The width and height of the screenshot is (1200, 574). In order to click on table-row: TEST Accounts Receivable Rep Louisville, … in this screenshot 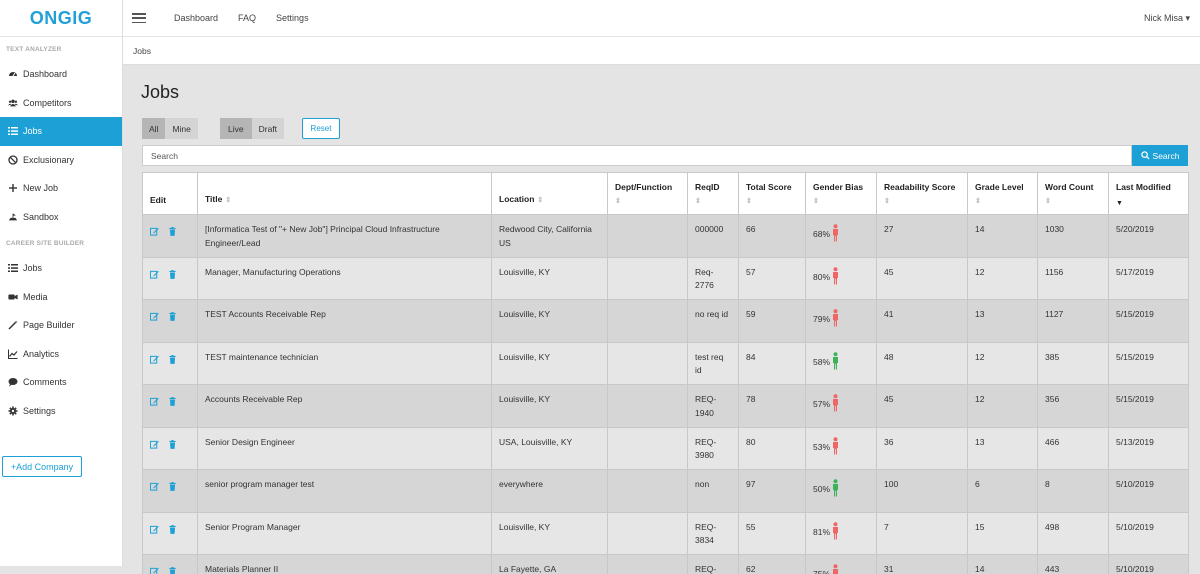, I will do `click(665, 321)`.